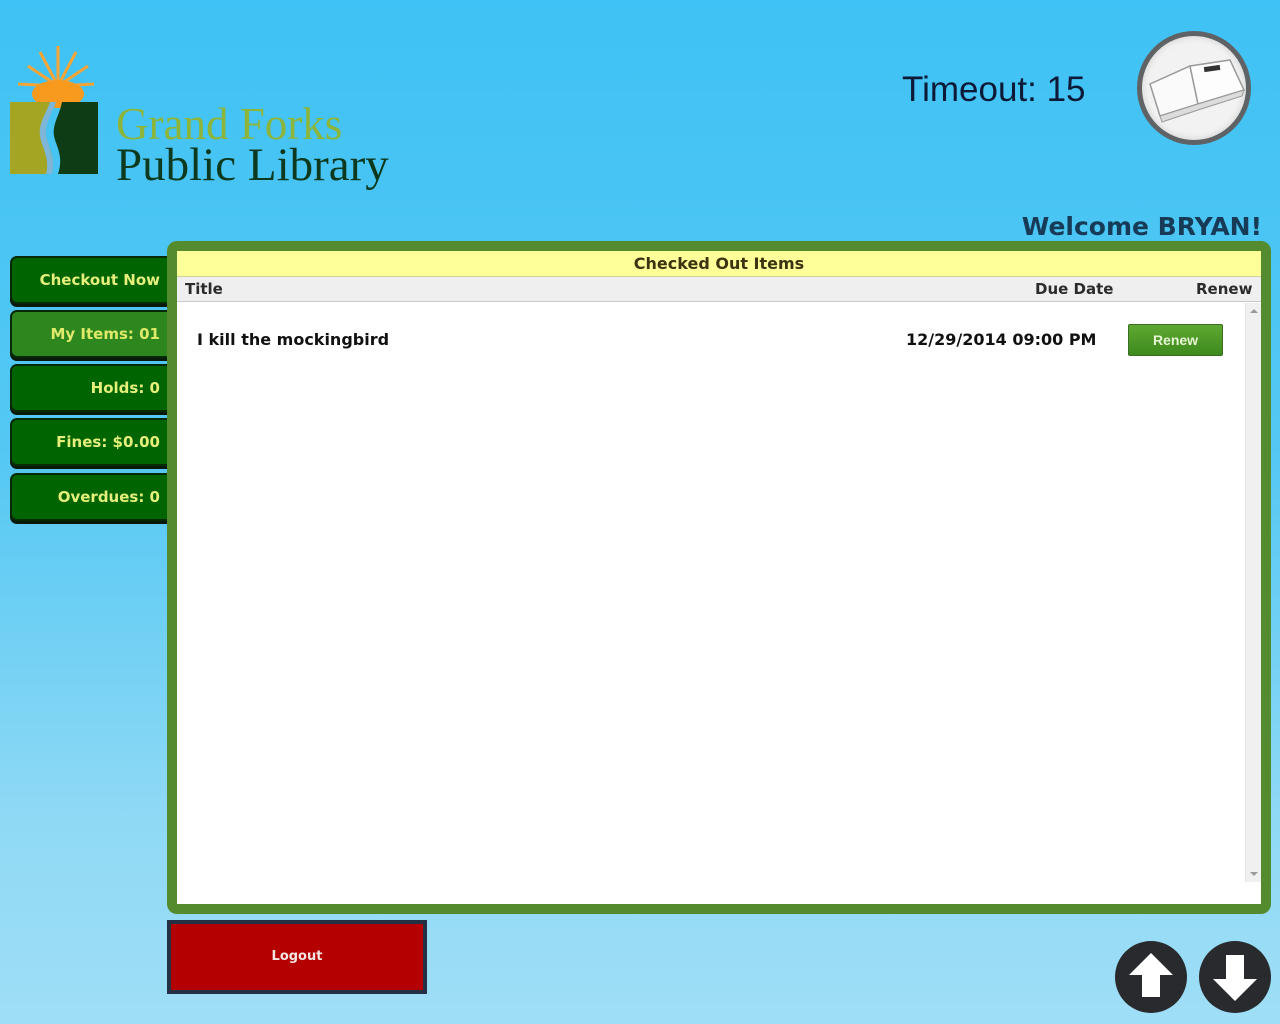 Image resolution: width=1280 pixels, height=1024 pixels. What do you see at coordinates (95, 497) in the screenshot?
I see `sidebar-item-overdues: Overdues: 0` at bounding box center [95, 497].